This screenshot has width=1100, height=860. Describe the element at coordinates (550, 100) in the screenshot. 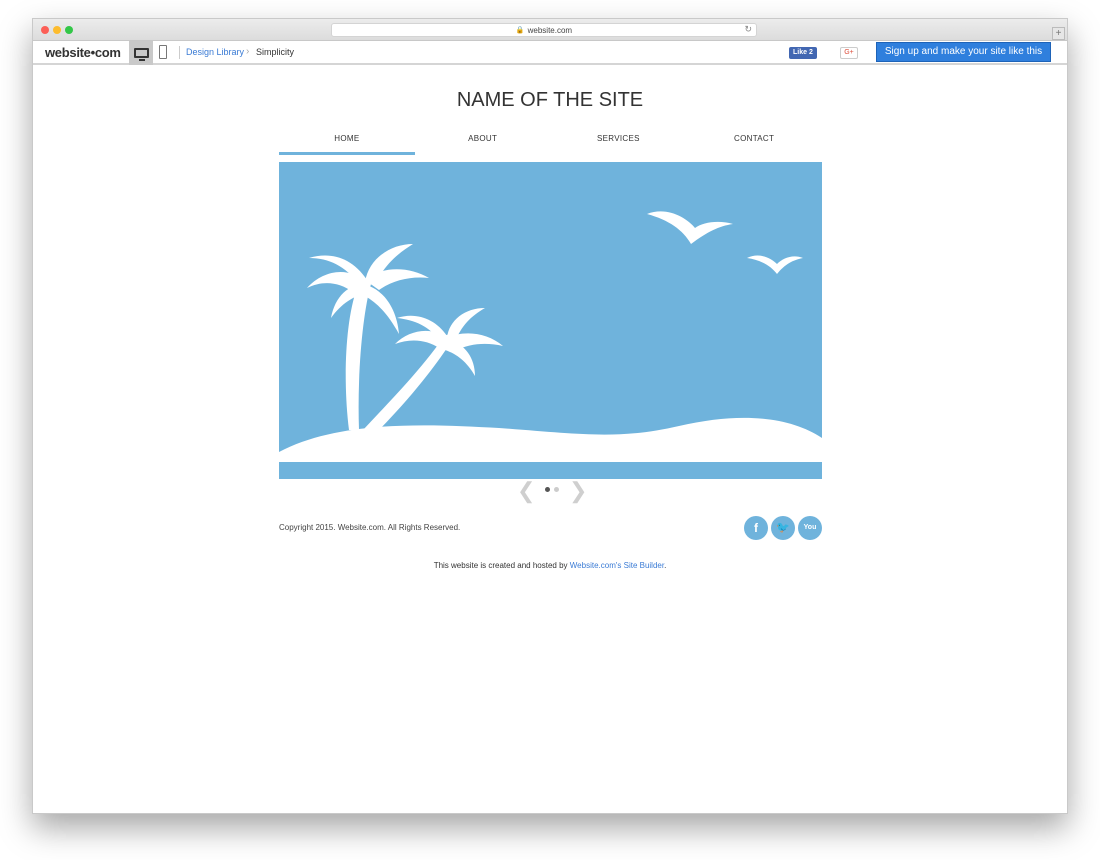

I see `site-title: NAME OF THE SITE` at that location.